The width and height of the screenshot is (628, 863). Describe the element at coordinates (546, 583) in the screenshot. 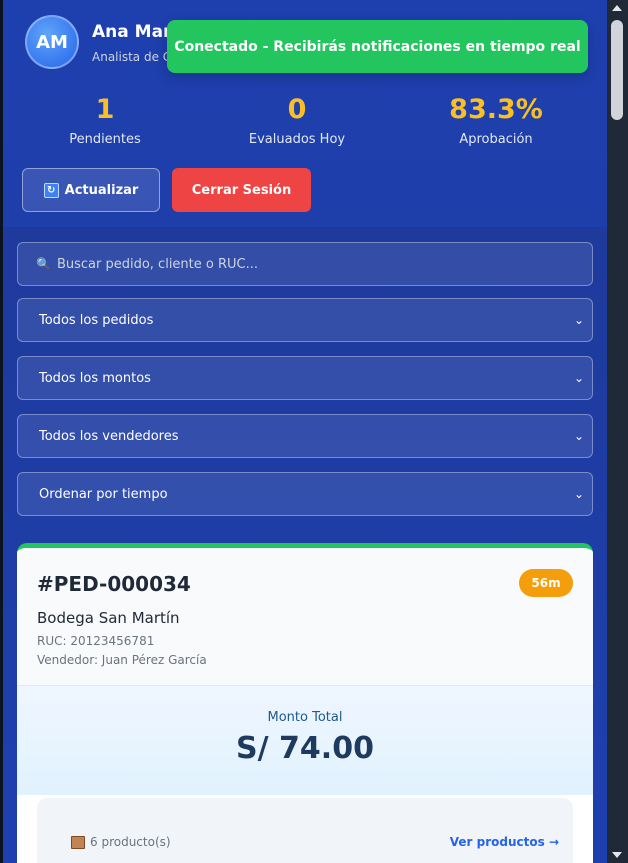

I see `time-badge: 56m` at that location.